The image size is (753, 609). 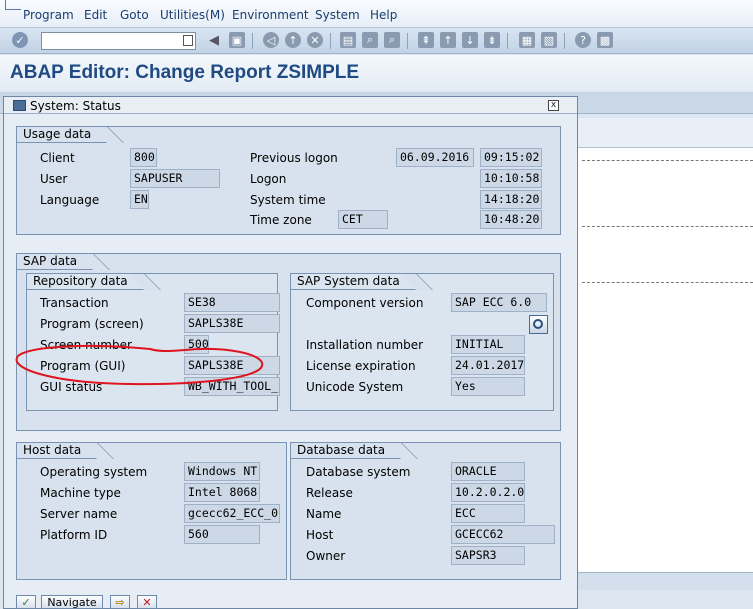 I want to click on find-next-icon: ⌕, so click(x=392, y=40).